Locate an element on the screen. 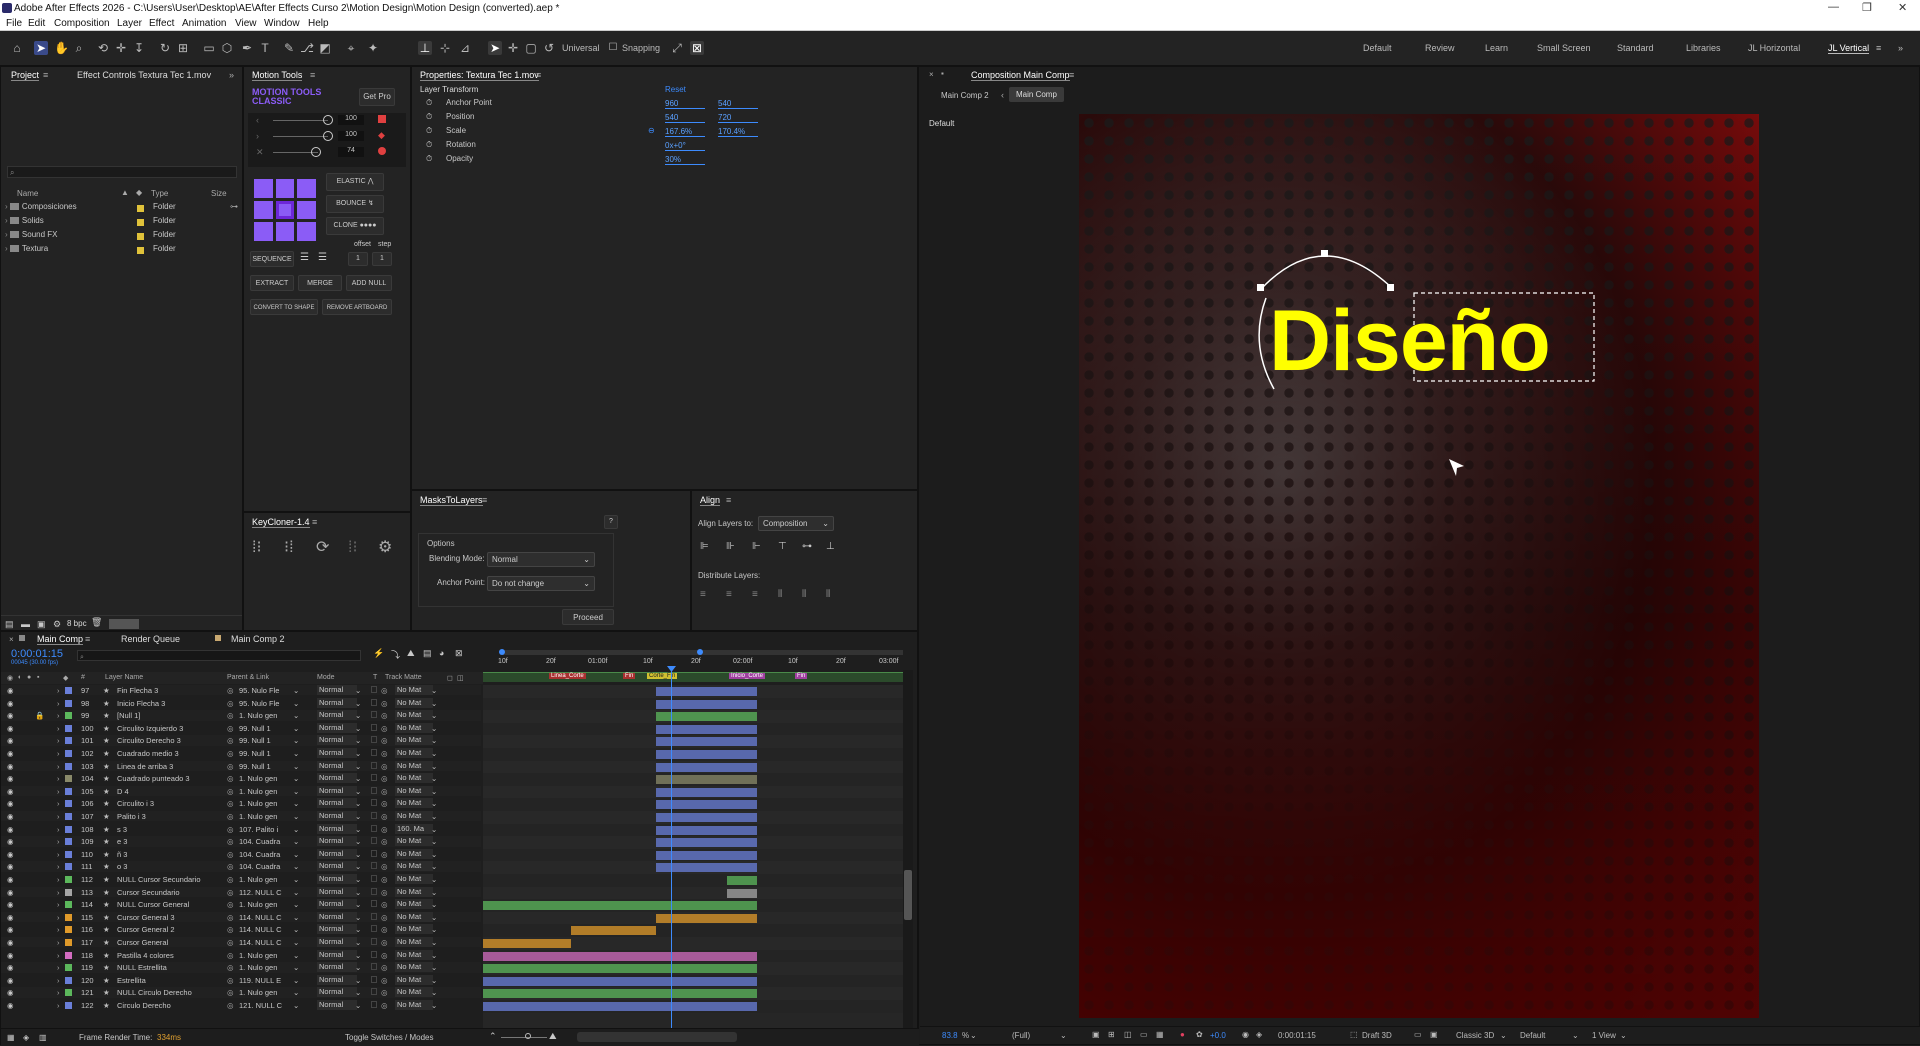  minimize-button: — is located at coordinates (1833, 7).